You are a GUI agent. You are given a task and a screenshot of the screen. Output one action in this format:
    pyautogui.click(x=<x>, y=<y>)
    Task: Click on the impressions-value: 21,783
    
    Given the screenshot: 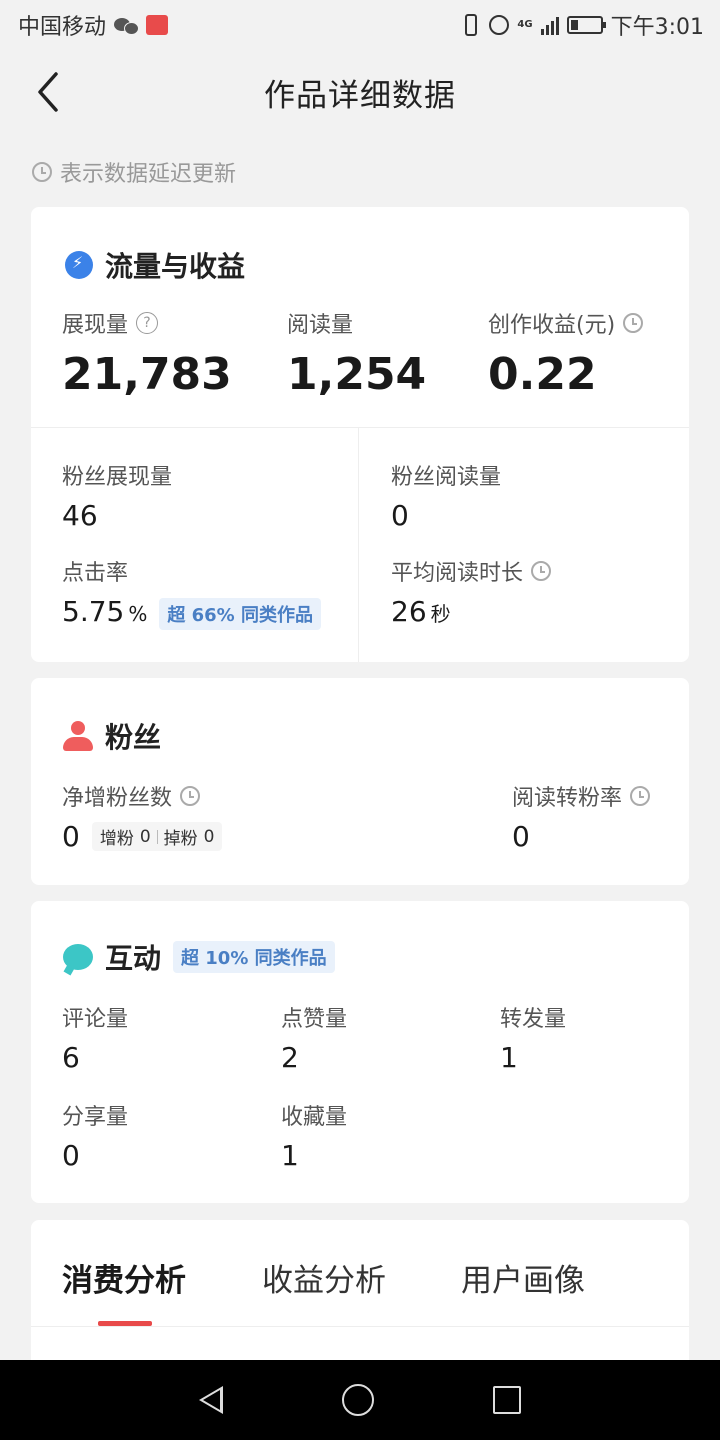 What is the action you would take?
    pyautogui.click(x=147, y=374)
    